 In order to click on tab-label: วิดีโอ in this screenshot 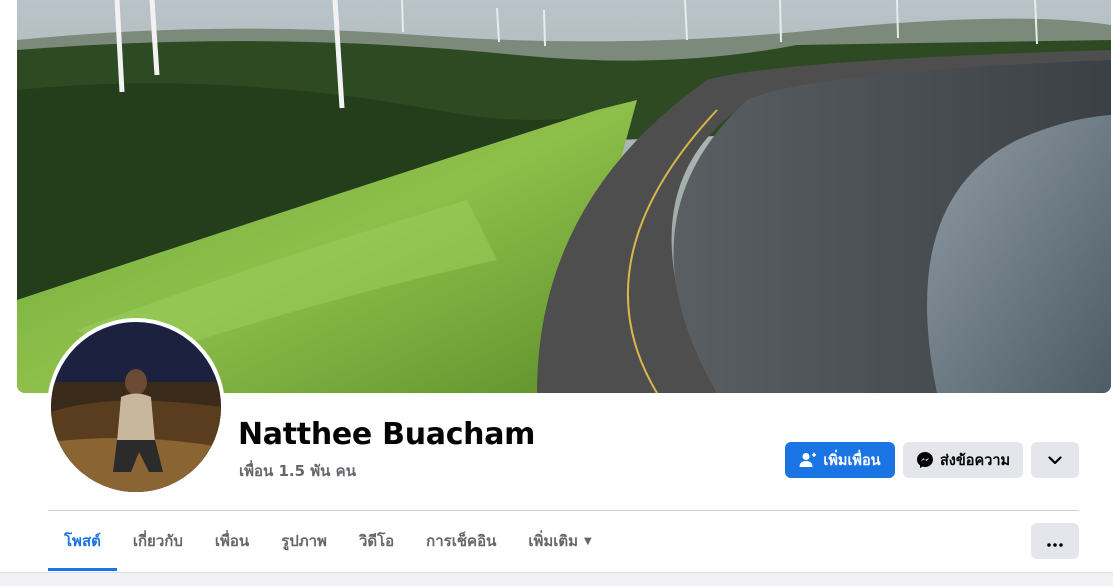, I will do `click(376, 541)`.